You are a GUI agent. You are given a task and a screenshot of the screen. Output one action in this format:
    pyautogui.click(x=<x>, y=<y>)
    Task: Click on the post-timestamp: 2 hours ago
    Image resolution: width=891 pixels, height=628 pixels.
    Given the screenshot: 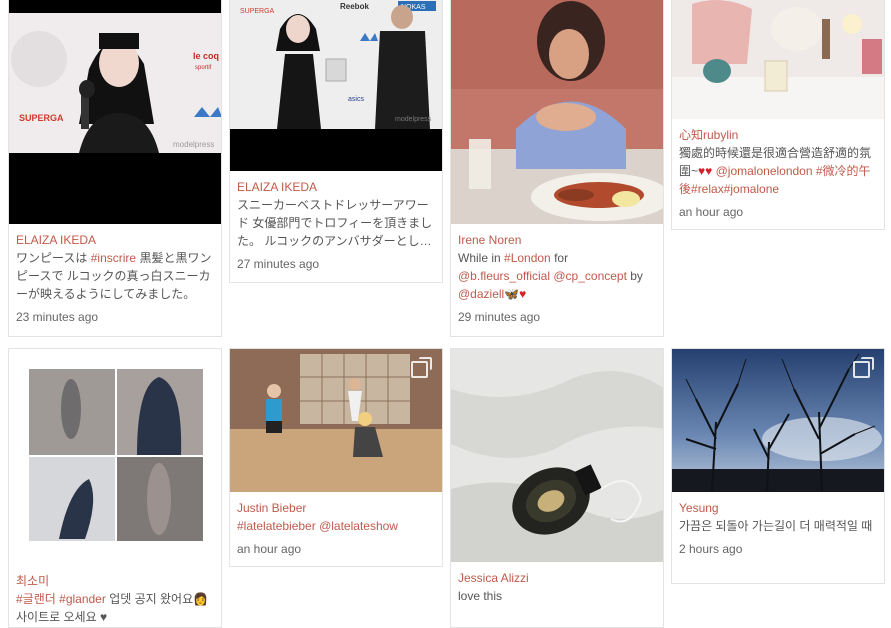 What is the action you would take?
    pyautogui.click(x=711, y=549)
    